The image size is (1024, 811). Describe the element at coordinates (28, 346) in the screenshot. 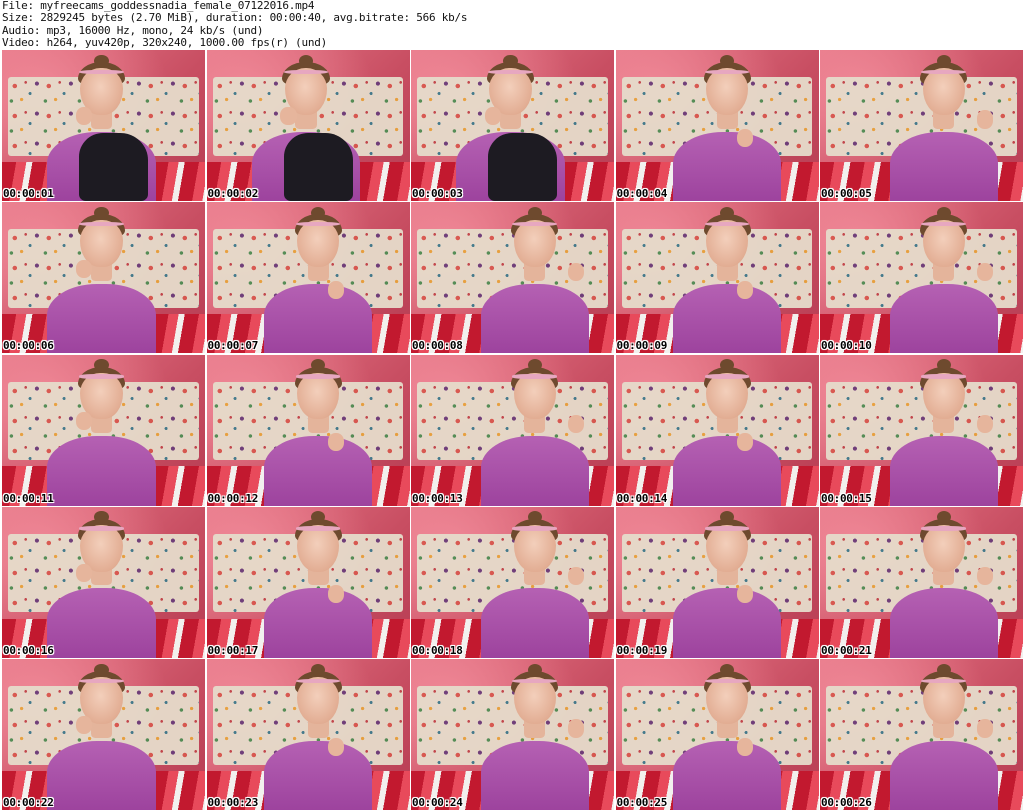

I see `thumbnail-timestamp: 00:00:06` at that location.